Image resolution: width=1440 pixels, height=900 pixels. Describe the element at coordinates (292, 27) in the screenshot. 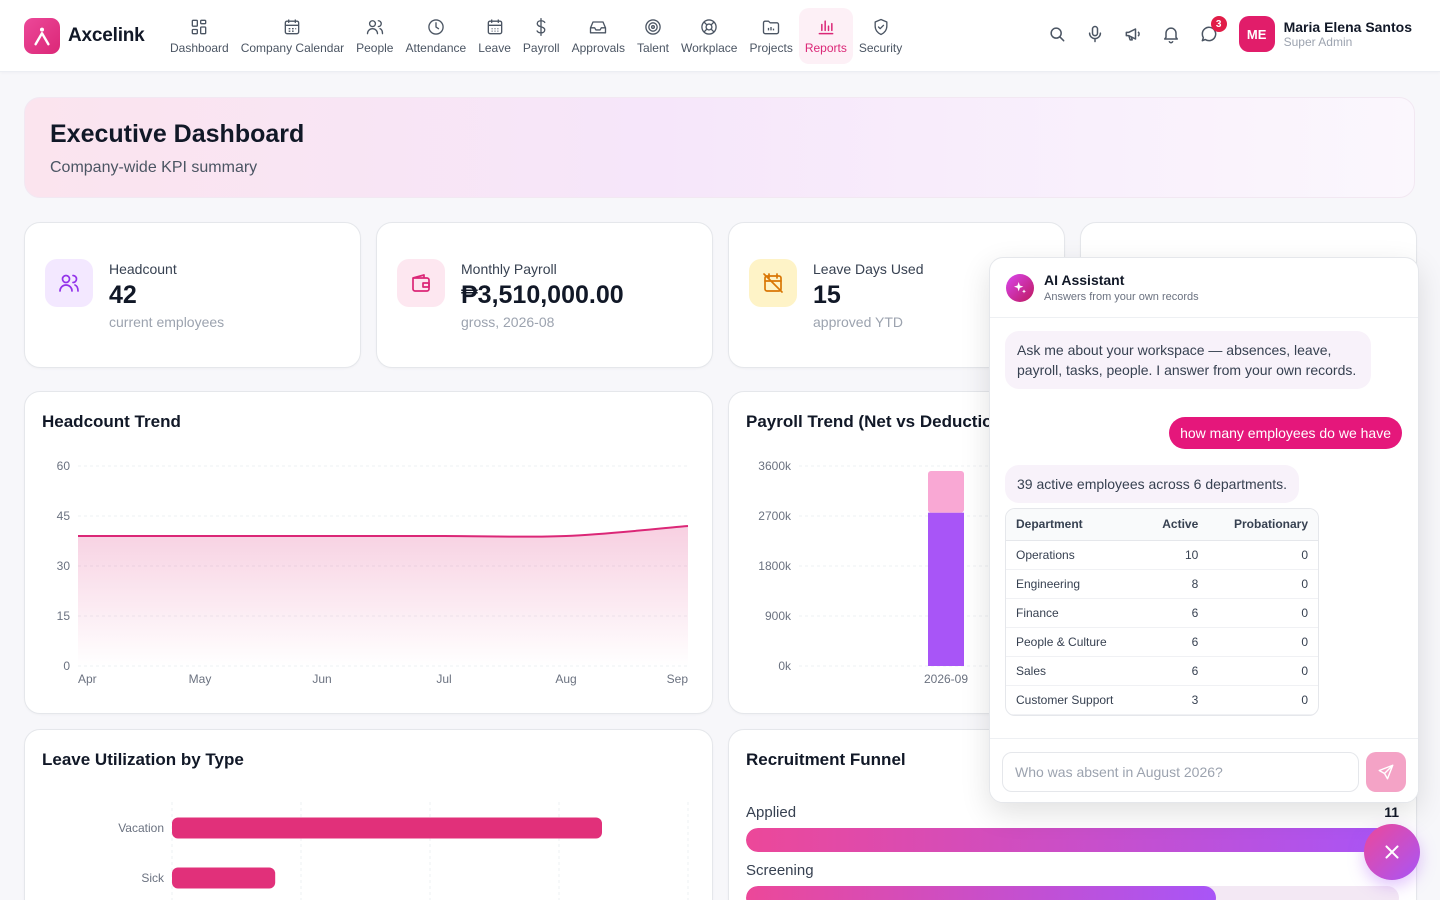

I see `calendar-icon` at that location.